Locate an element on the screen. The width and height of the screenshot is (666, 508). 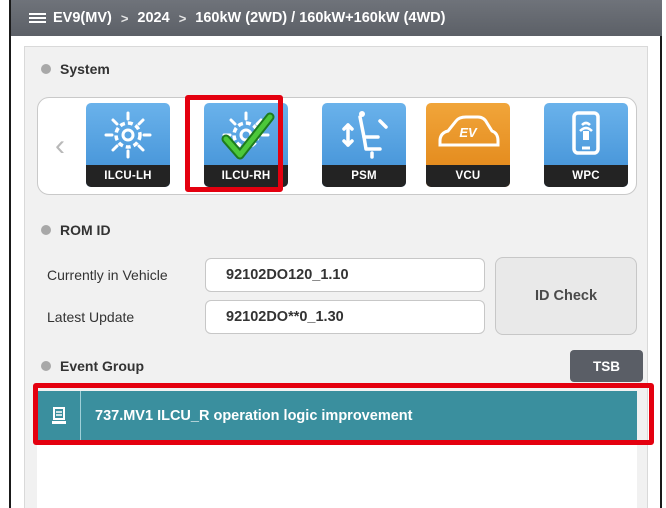
system-title: System is located at coordinates (85, 69).